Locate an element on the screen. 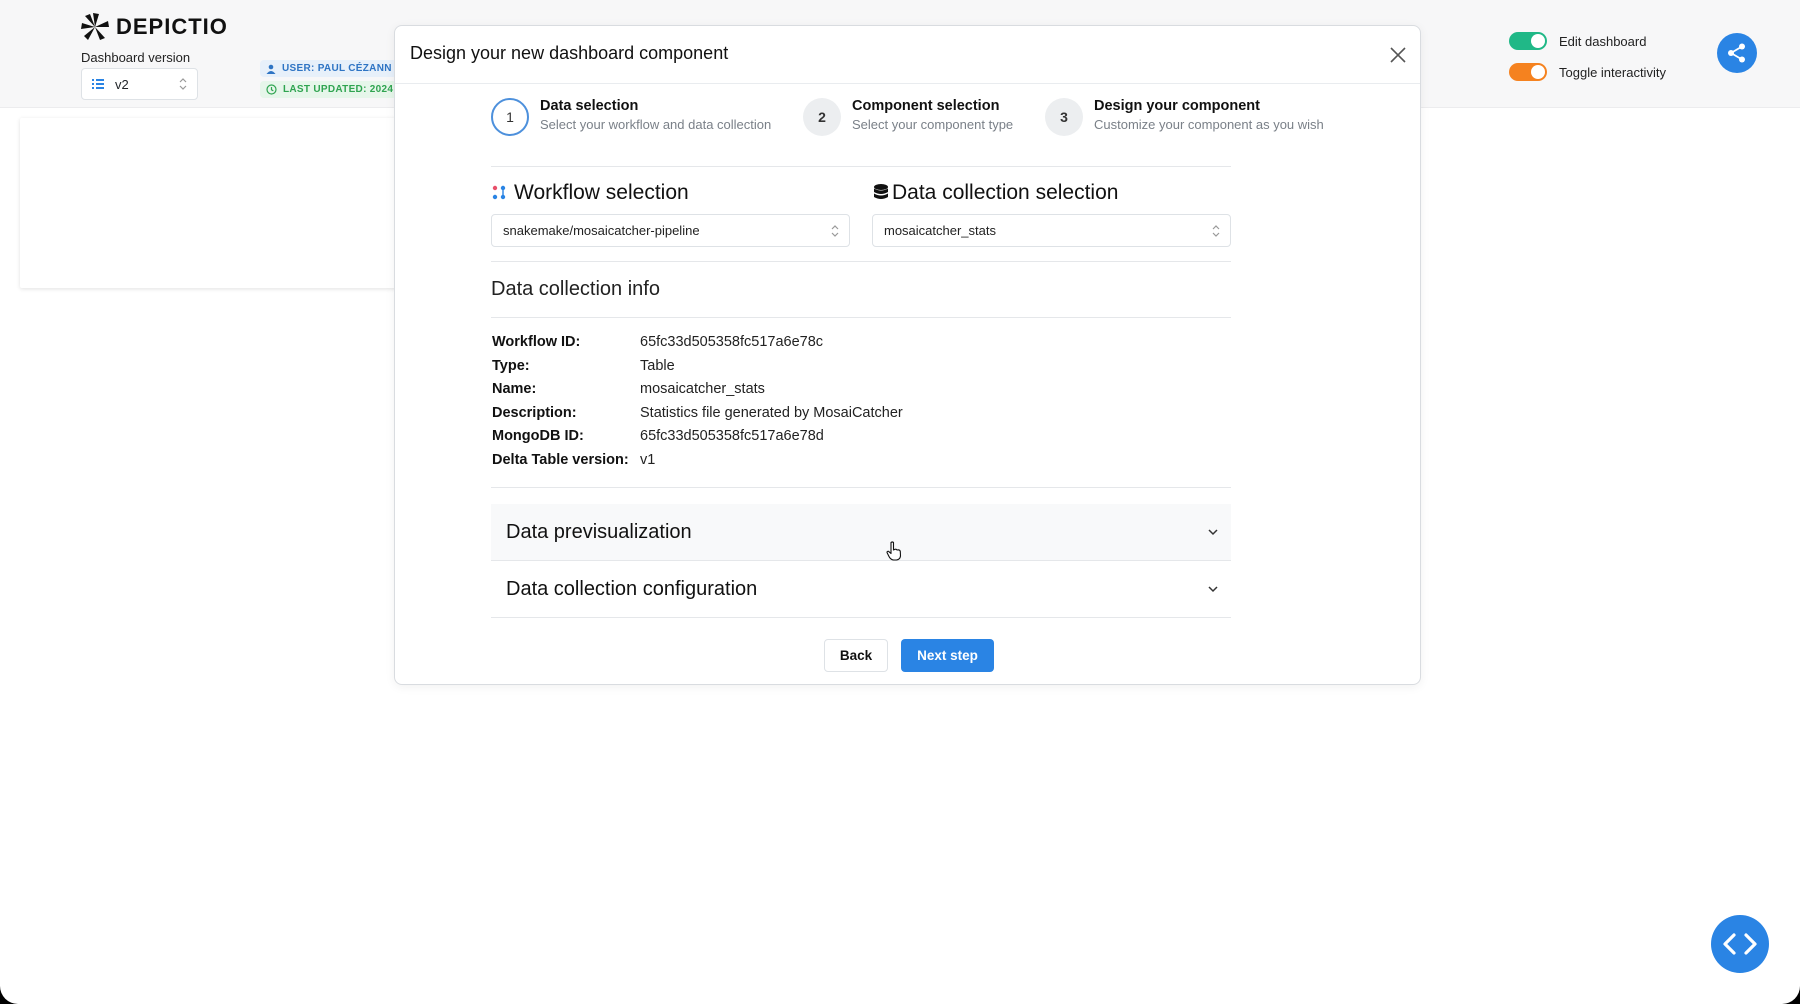  step-title: Component selection is located at coordinates (926, 106).